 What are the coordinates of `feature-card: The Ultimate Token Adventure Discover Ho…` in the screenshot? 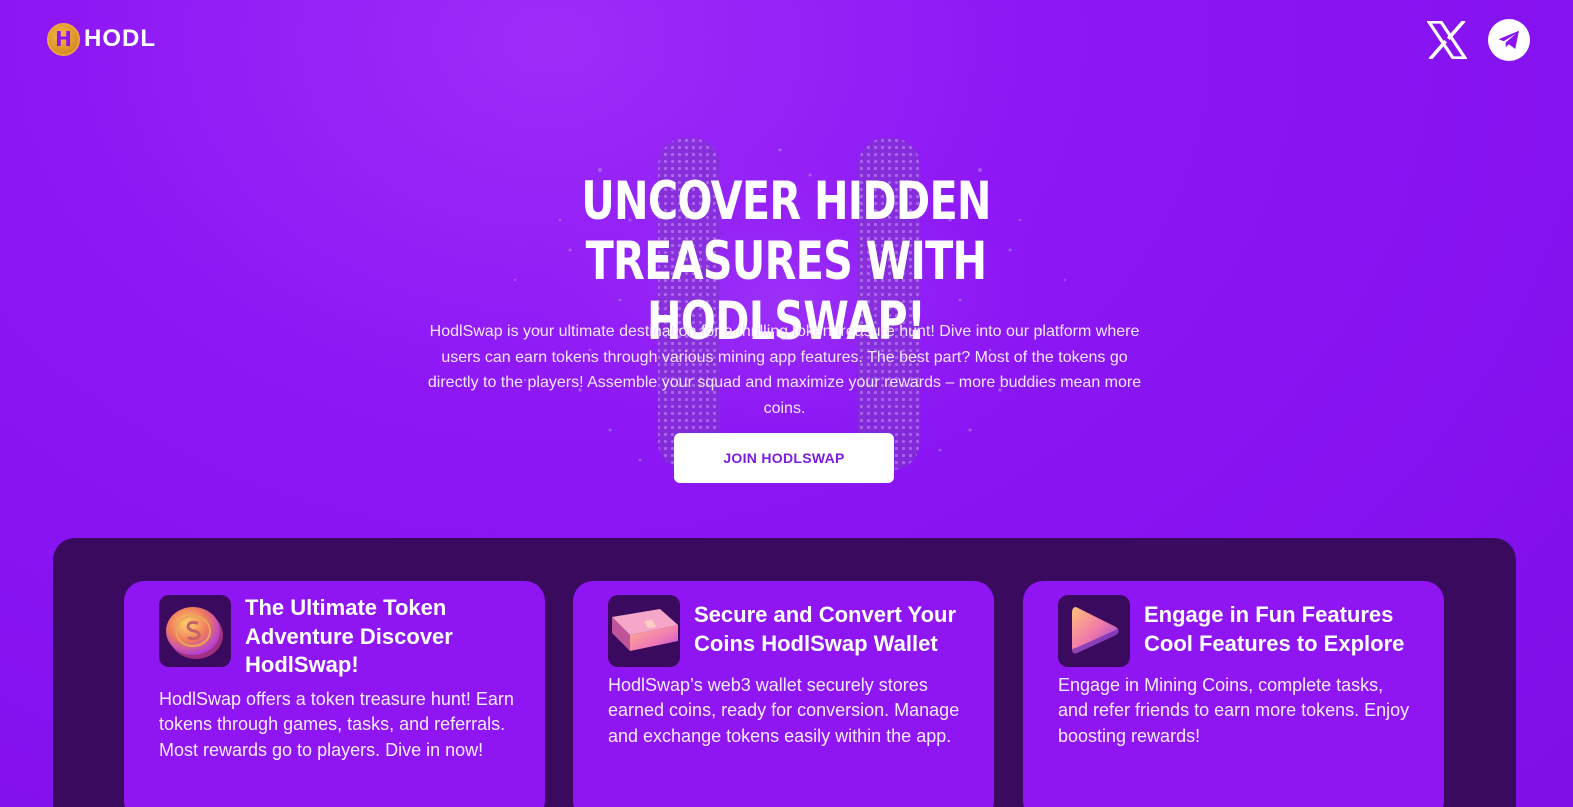 It's located at (334, 694).